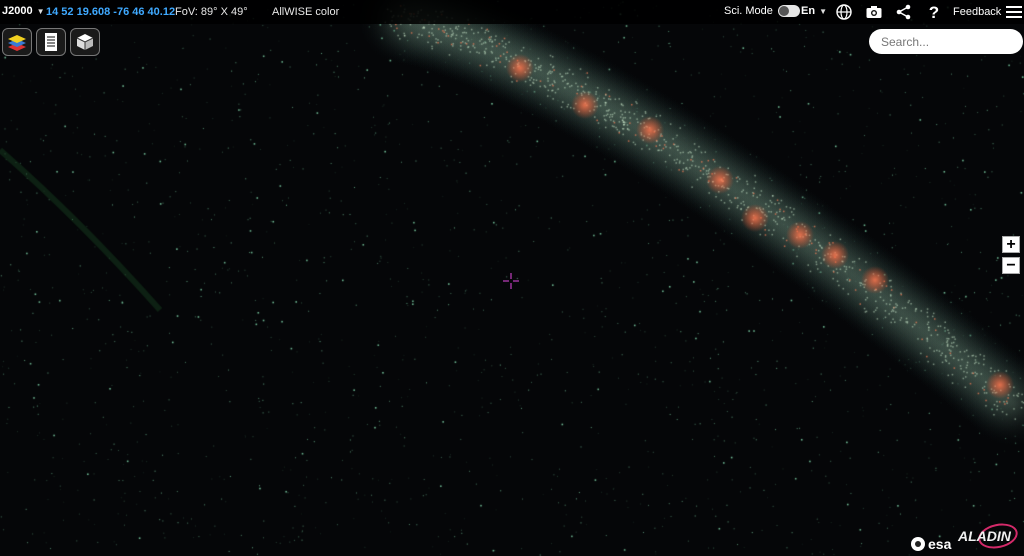  What do you see at coordinates (904, 12) in the screenshot?
I see `share-icon` at bounding box center [904, 12].